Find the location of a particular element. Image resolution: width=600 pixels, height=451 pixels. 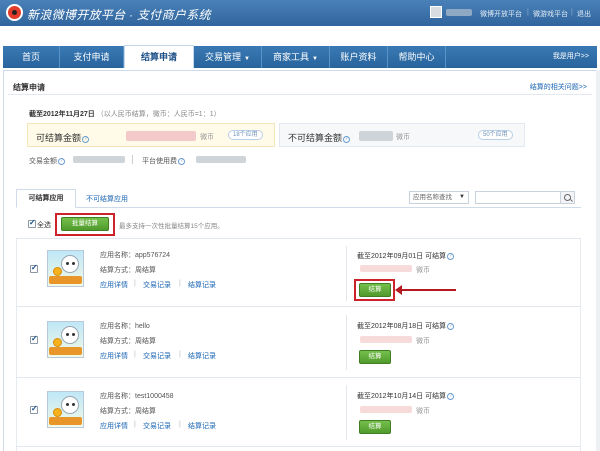

search-icon is located at coordinates (568, 197).